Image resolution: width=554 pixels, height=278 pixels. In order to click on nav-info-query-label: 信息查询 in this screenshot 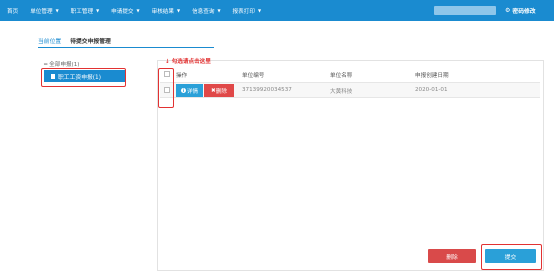, I will do `click(203, 11)`.